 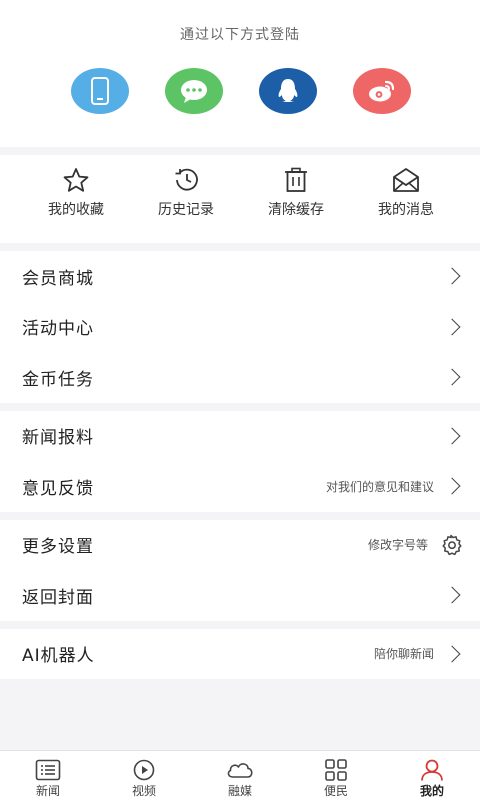 I want to click on menu-item-feedback: 意见反馈 对我们的意见和建议, so click(x=240, y=486).